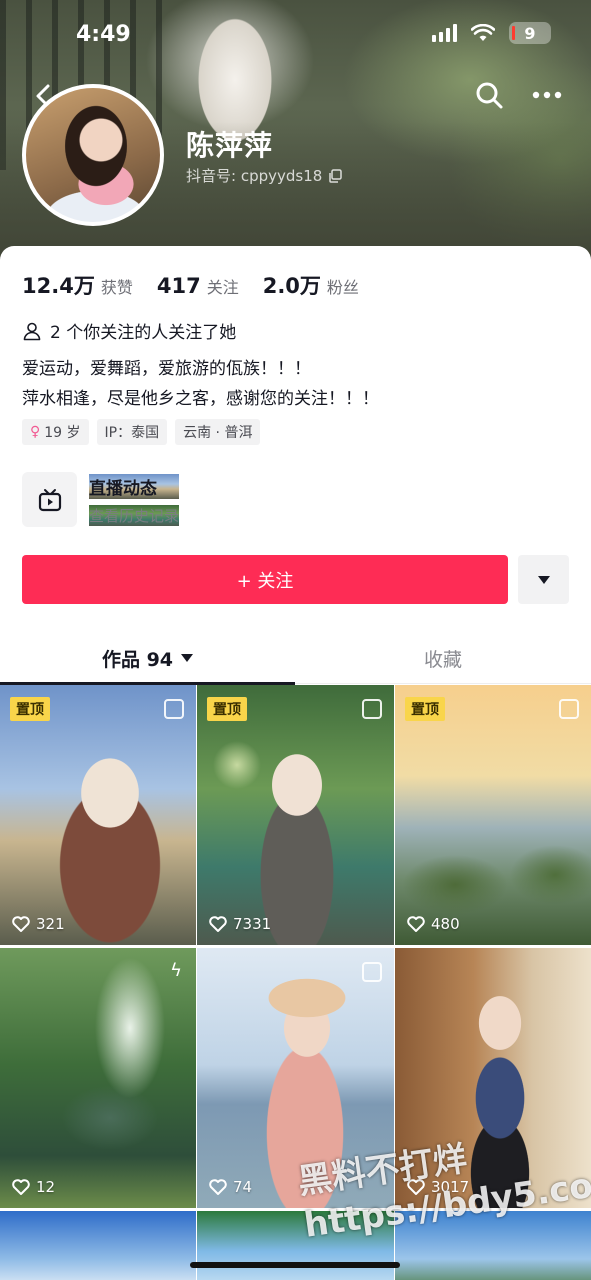 The image size is (591, 1280). Describe the element at coordinates (291, 286) in the screenshot. I see `stat-followers-value: 2.0万` at that location.